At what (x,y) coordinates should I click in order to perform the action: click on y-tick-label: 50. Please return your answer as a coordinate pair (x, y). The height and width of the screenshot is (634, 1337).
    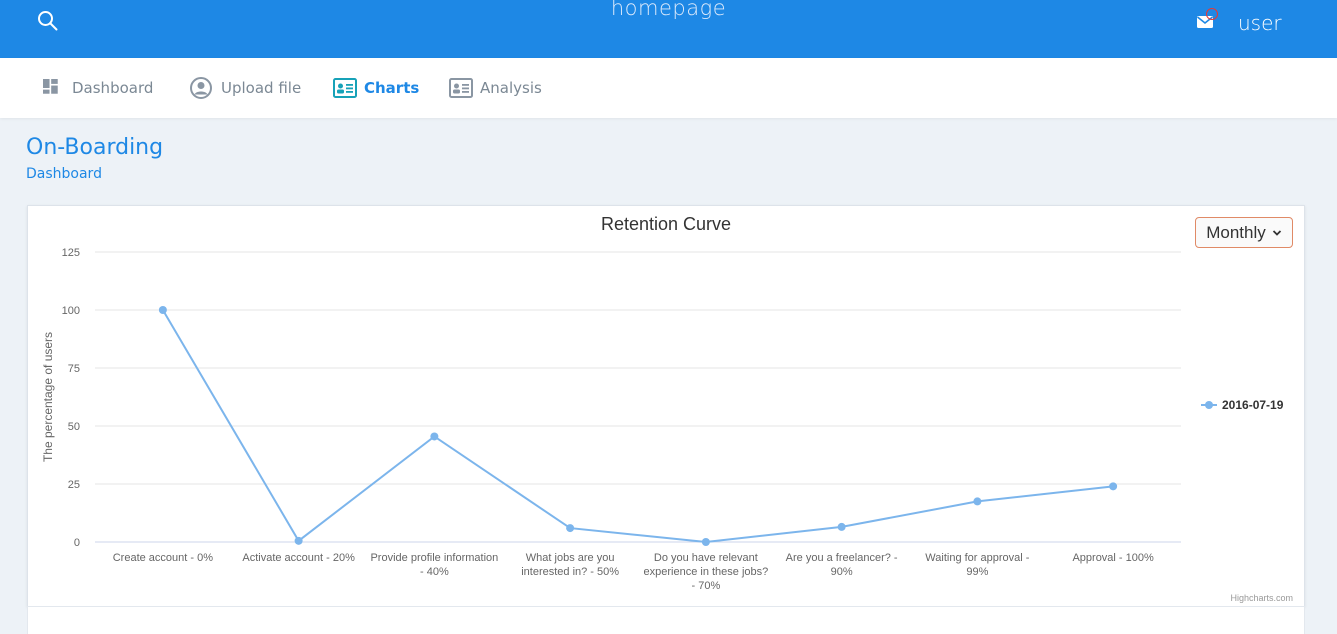
    Looking at the image, I should click on (74, 427).